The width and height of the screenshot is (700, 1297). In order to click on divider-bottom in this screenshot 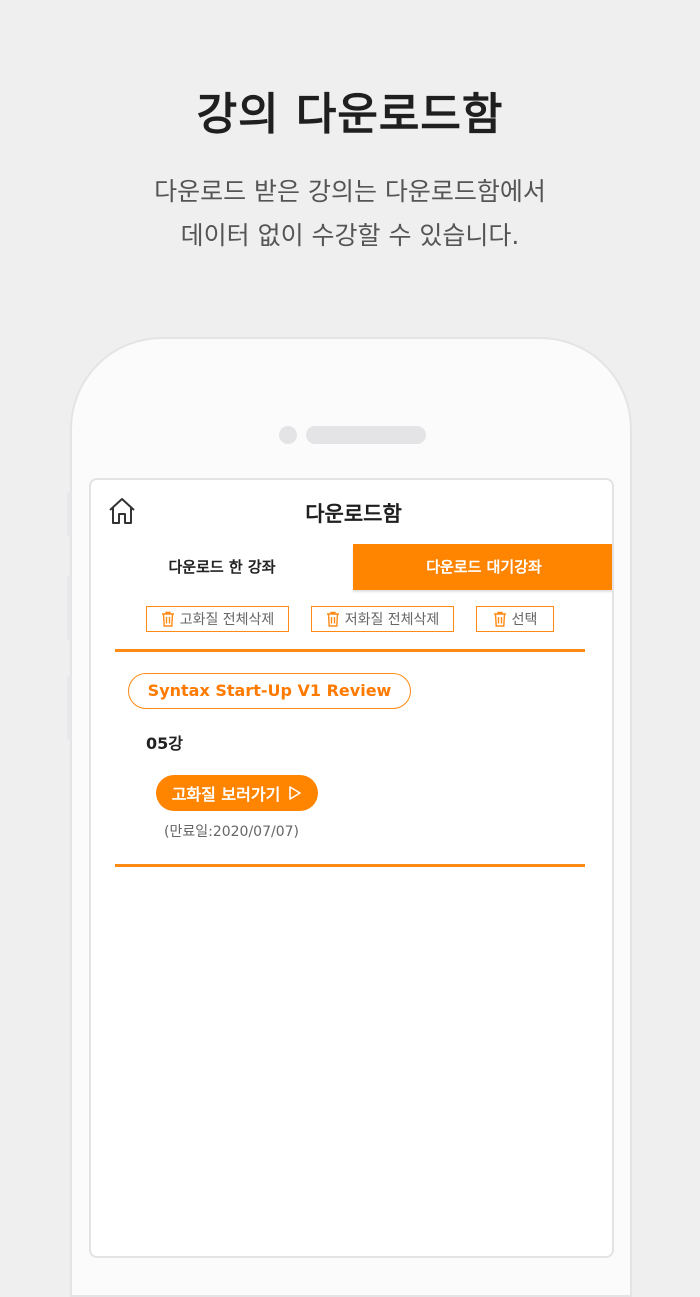, I will do `click(350, 865)`.